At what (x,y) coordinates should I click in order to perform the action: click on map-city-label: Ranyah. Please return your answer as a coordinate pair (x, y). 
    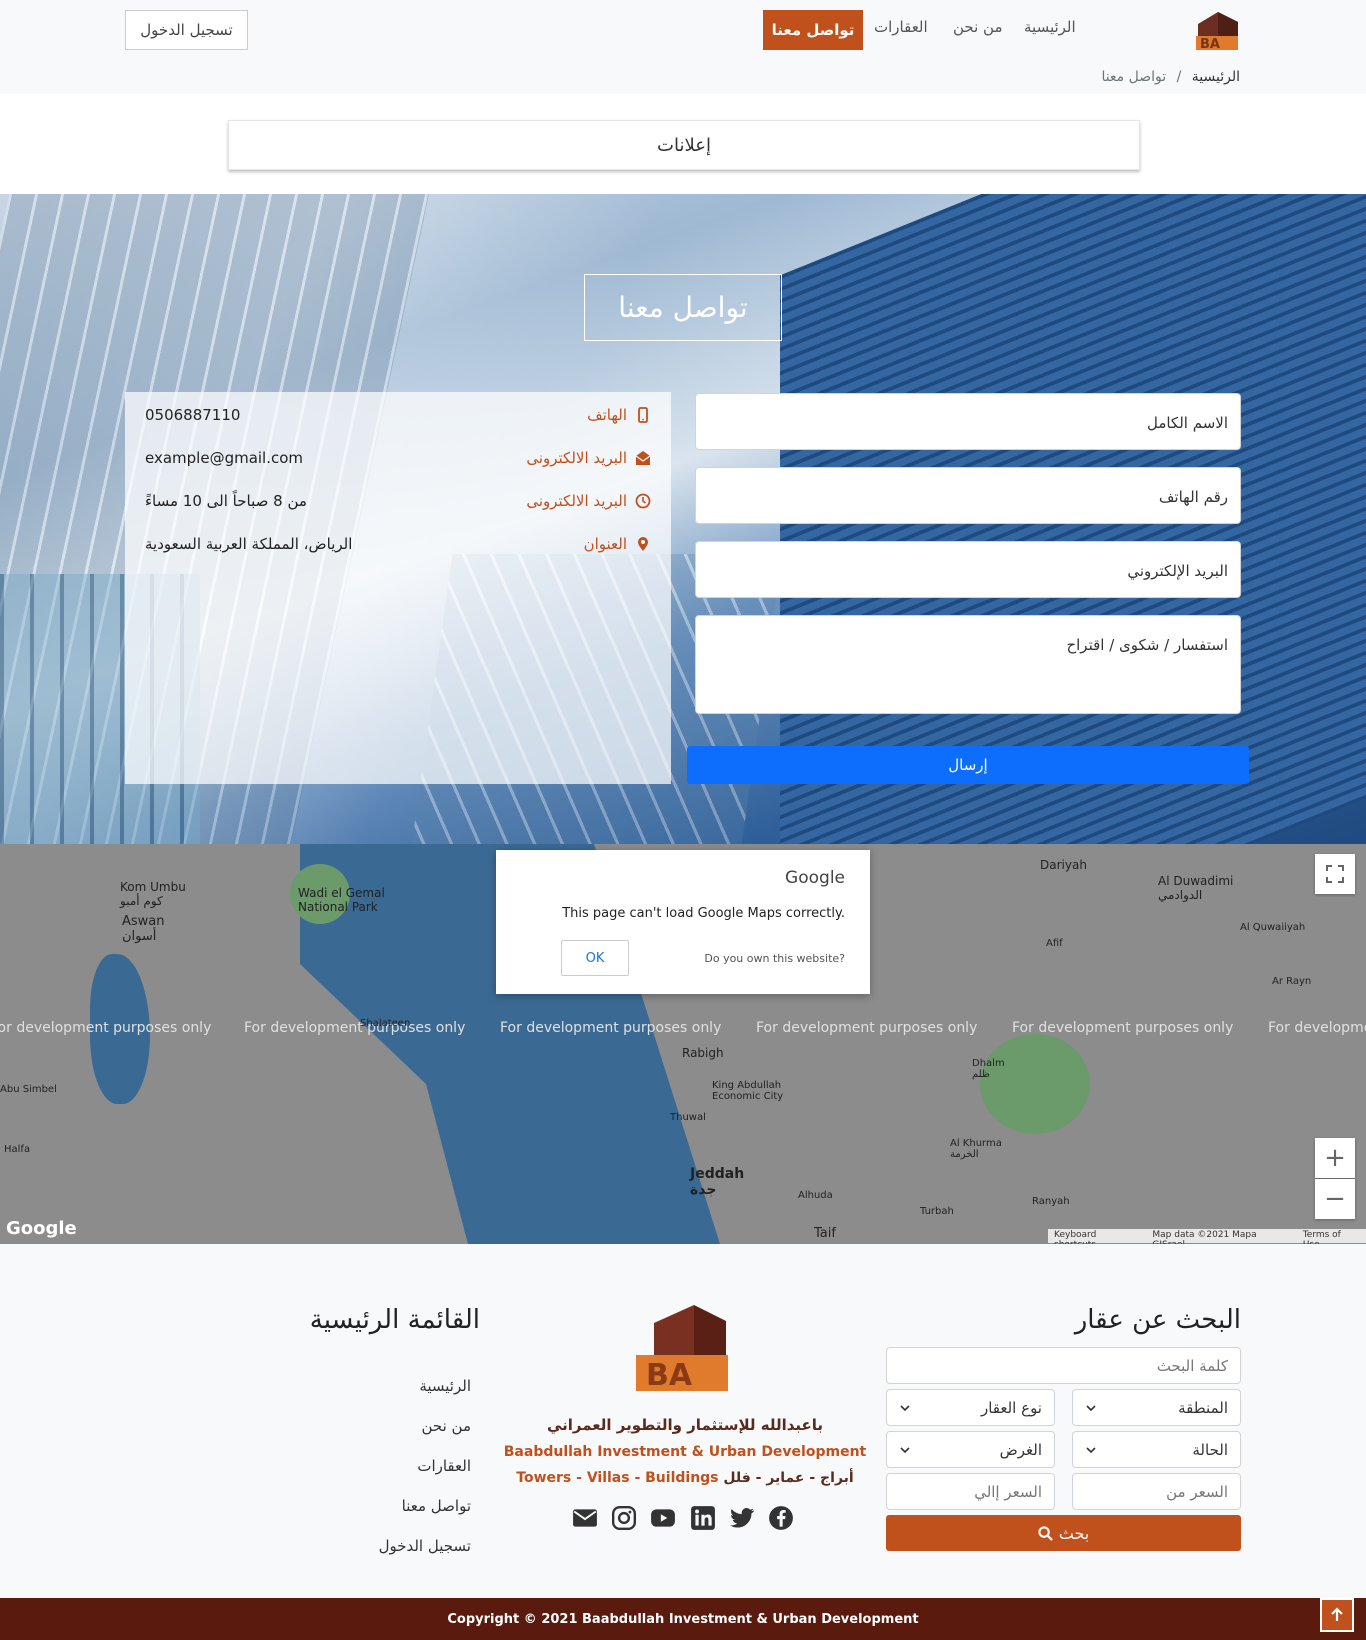
    Looking at the image, I should click on (1051, 1201).